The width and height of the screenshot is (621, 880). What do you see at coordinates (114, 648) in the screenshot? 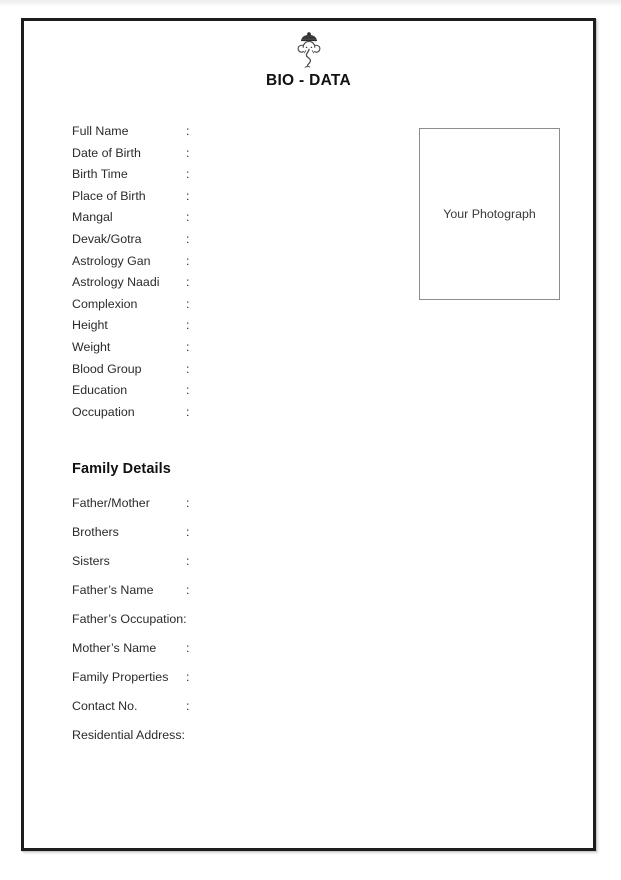
I see `field-label: Mother’s Name` at bounding box center [114, 648].